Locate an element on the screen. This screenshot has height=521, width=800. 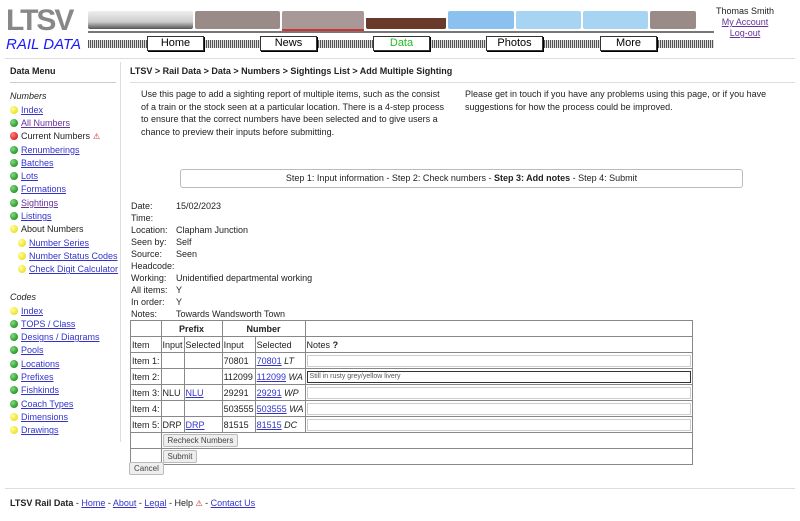
nav-news: News is located at coordinates (288, 43).